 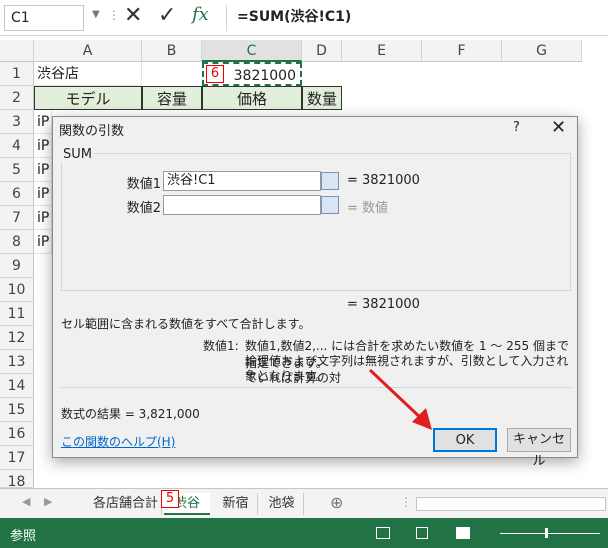 I want to click on annotation-arrow, so click(x=400, y=399).